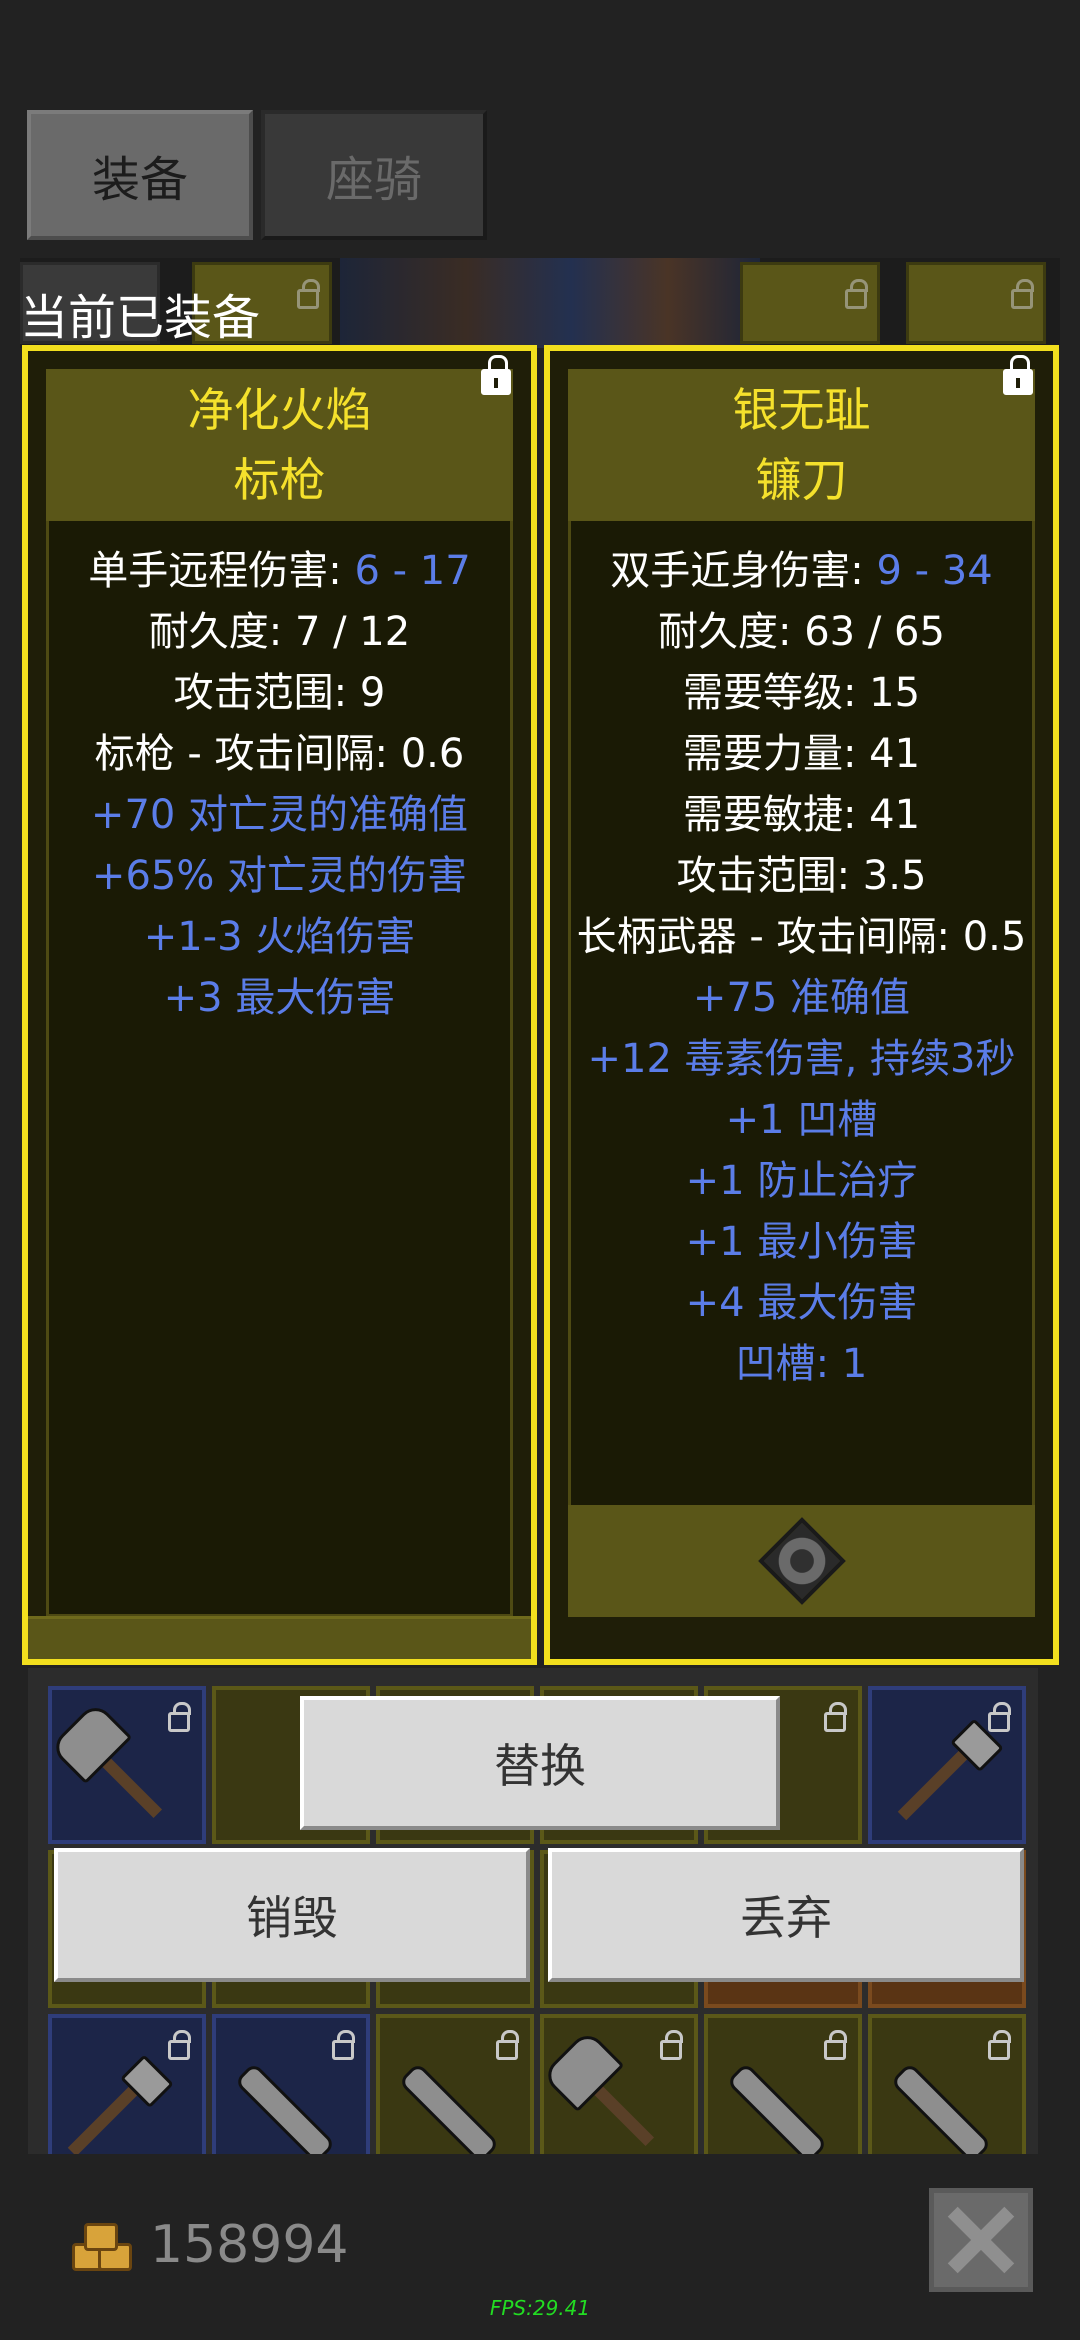 The height and width of the screenshot is (2340, 1080). I want to click on replace-button: 替换, so click(540, 1763).